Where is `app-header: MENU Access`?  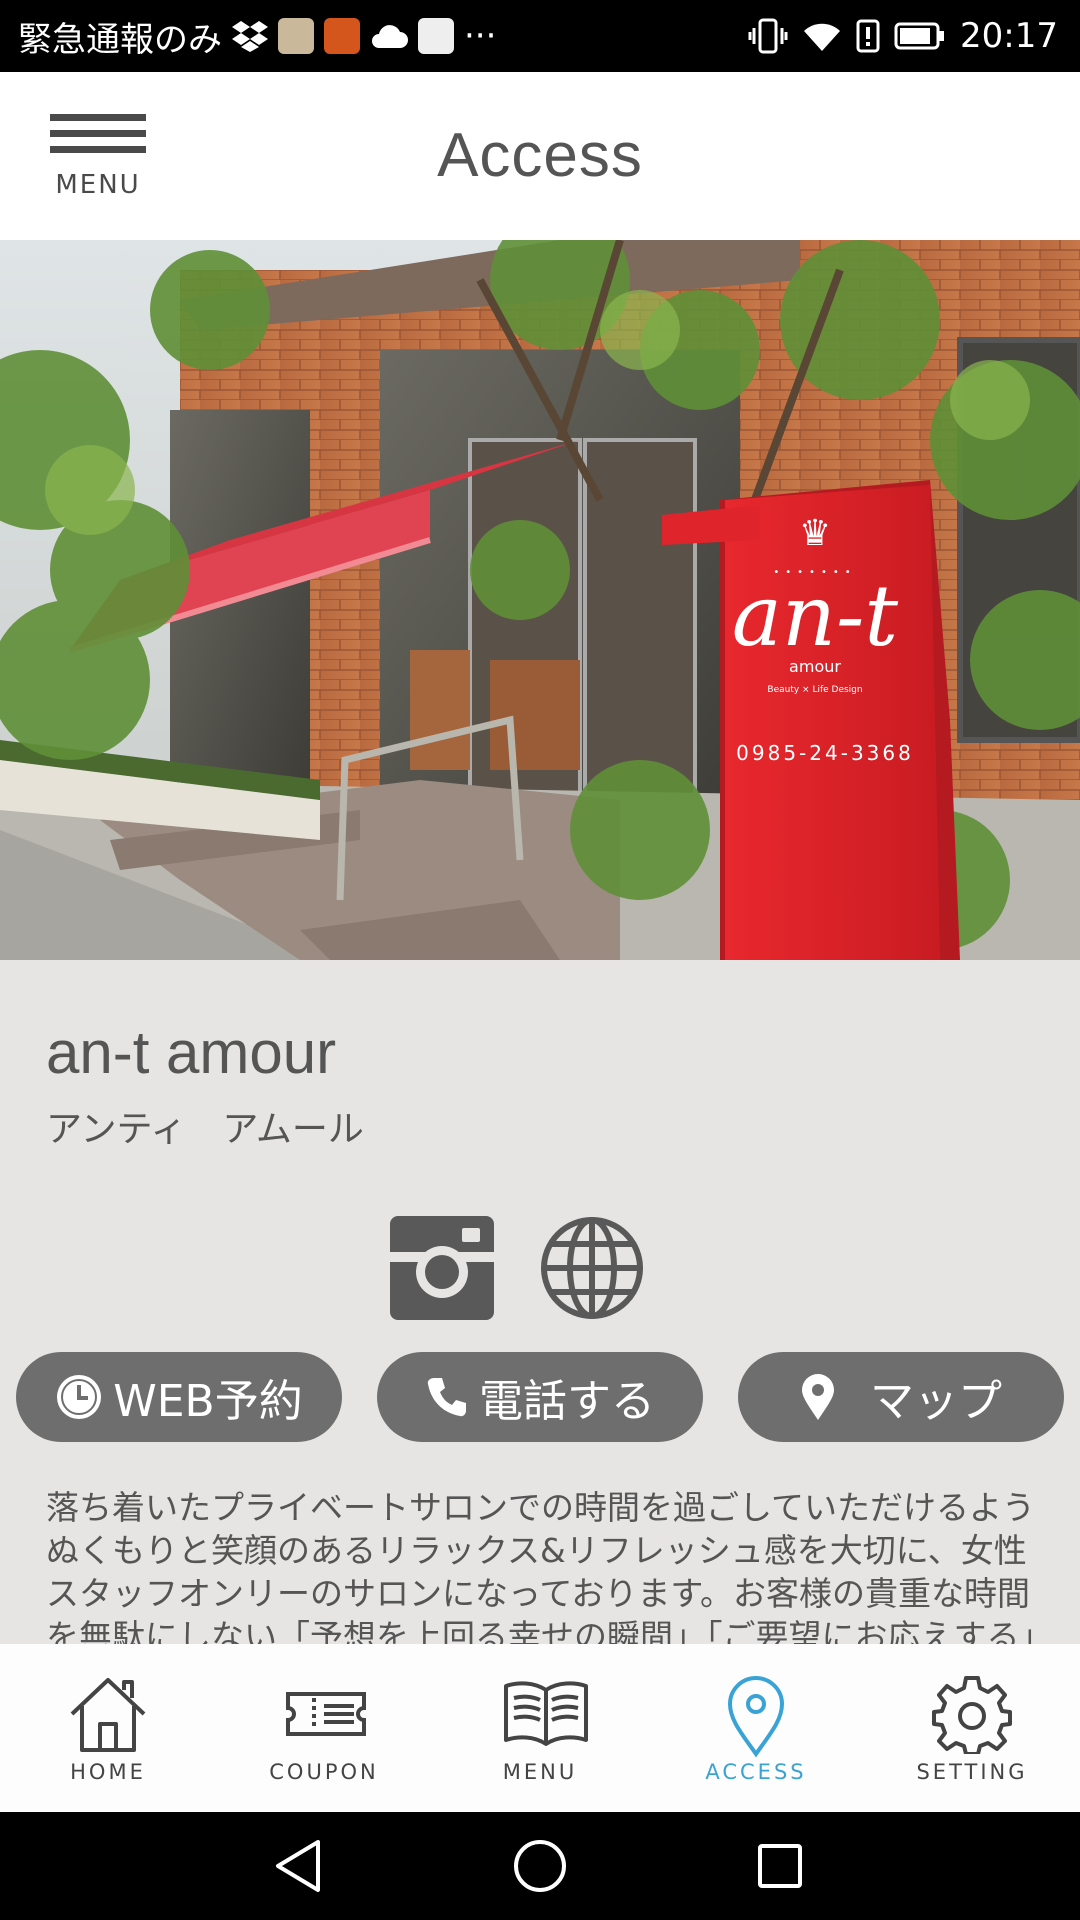 app-header: MENU Access is located at coordinates (540, 156).